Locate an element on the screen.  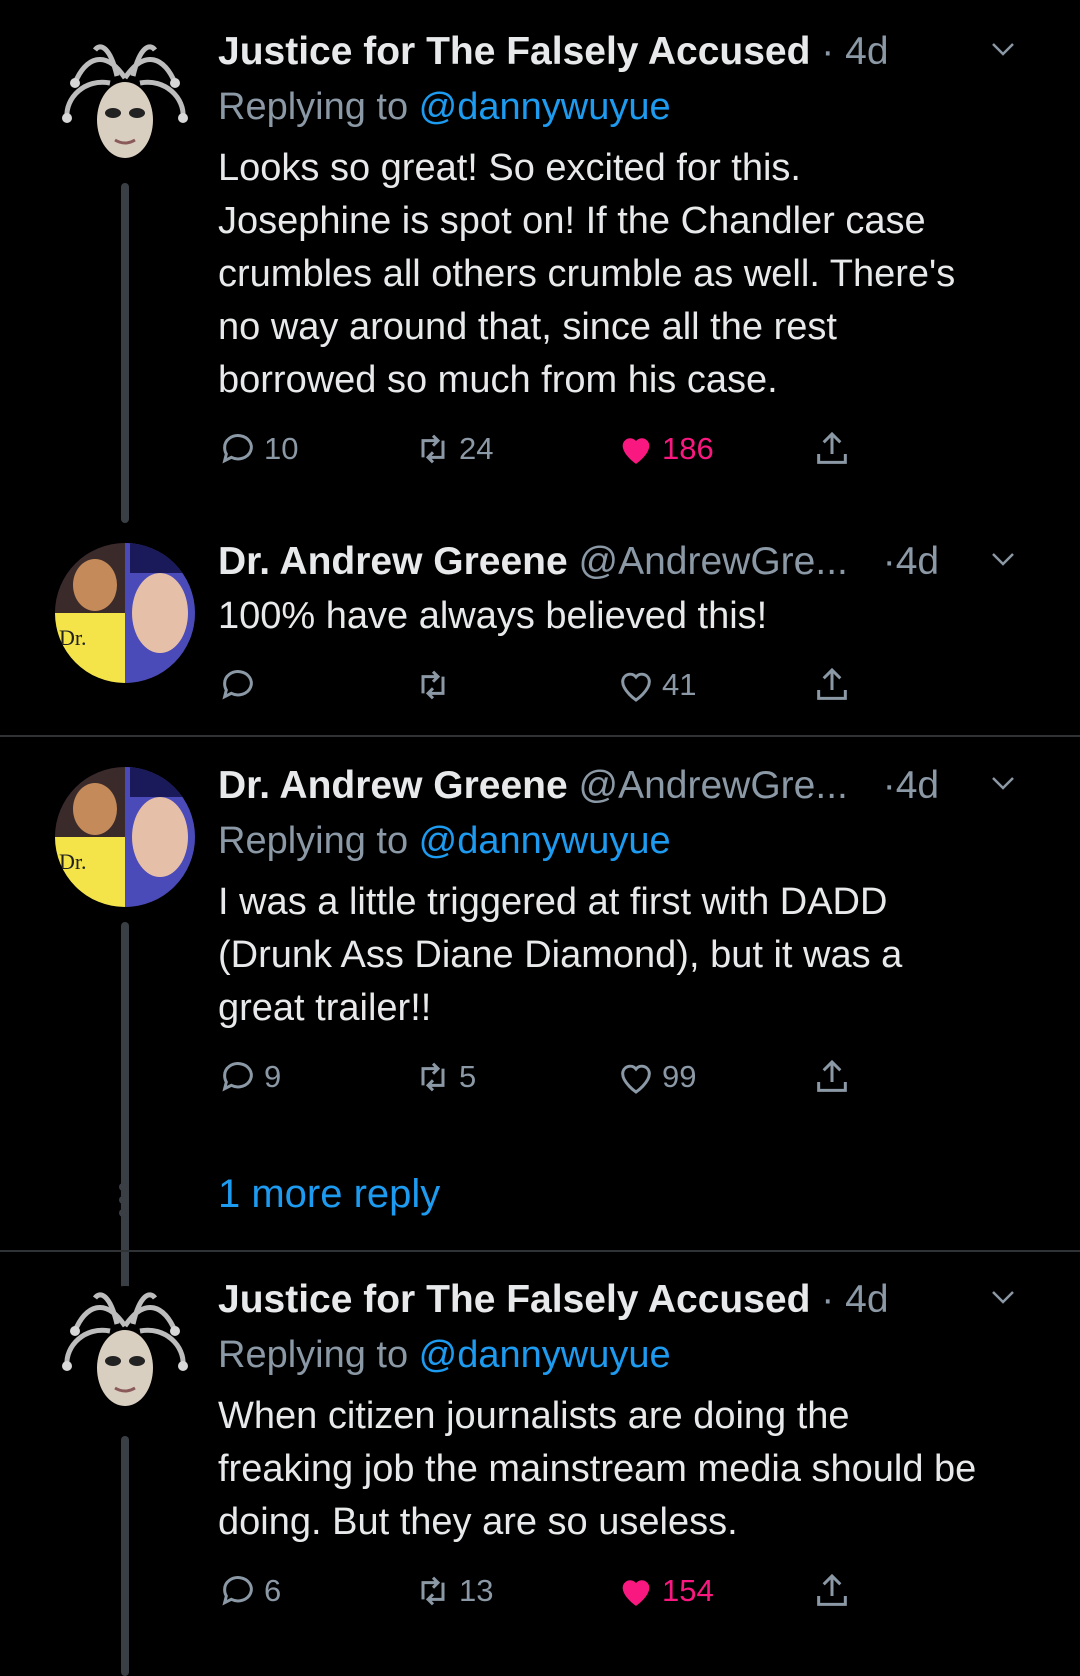
retweet-button: 24 is located at coordinates (453, 449).